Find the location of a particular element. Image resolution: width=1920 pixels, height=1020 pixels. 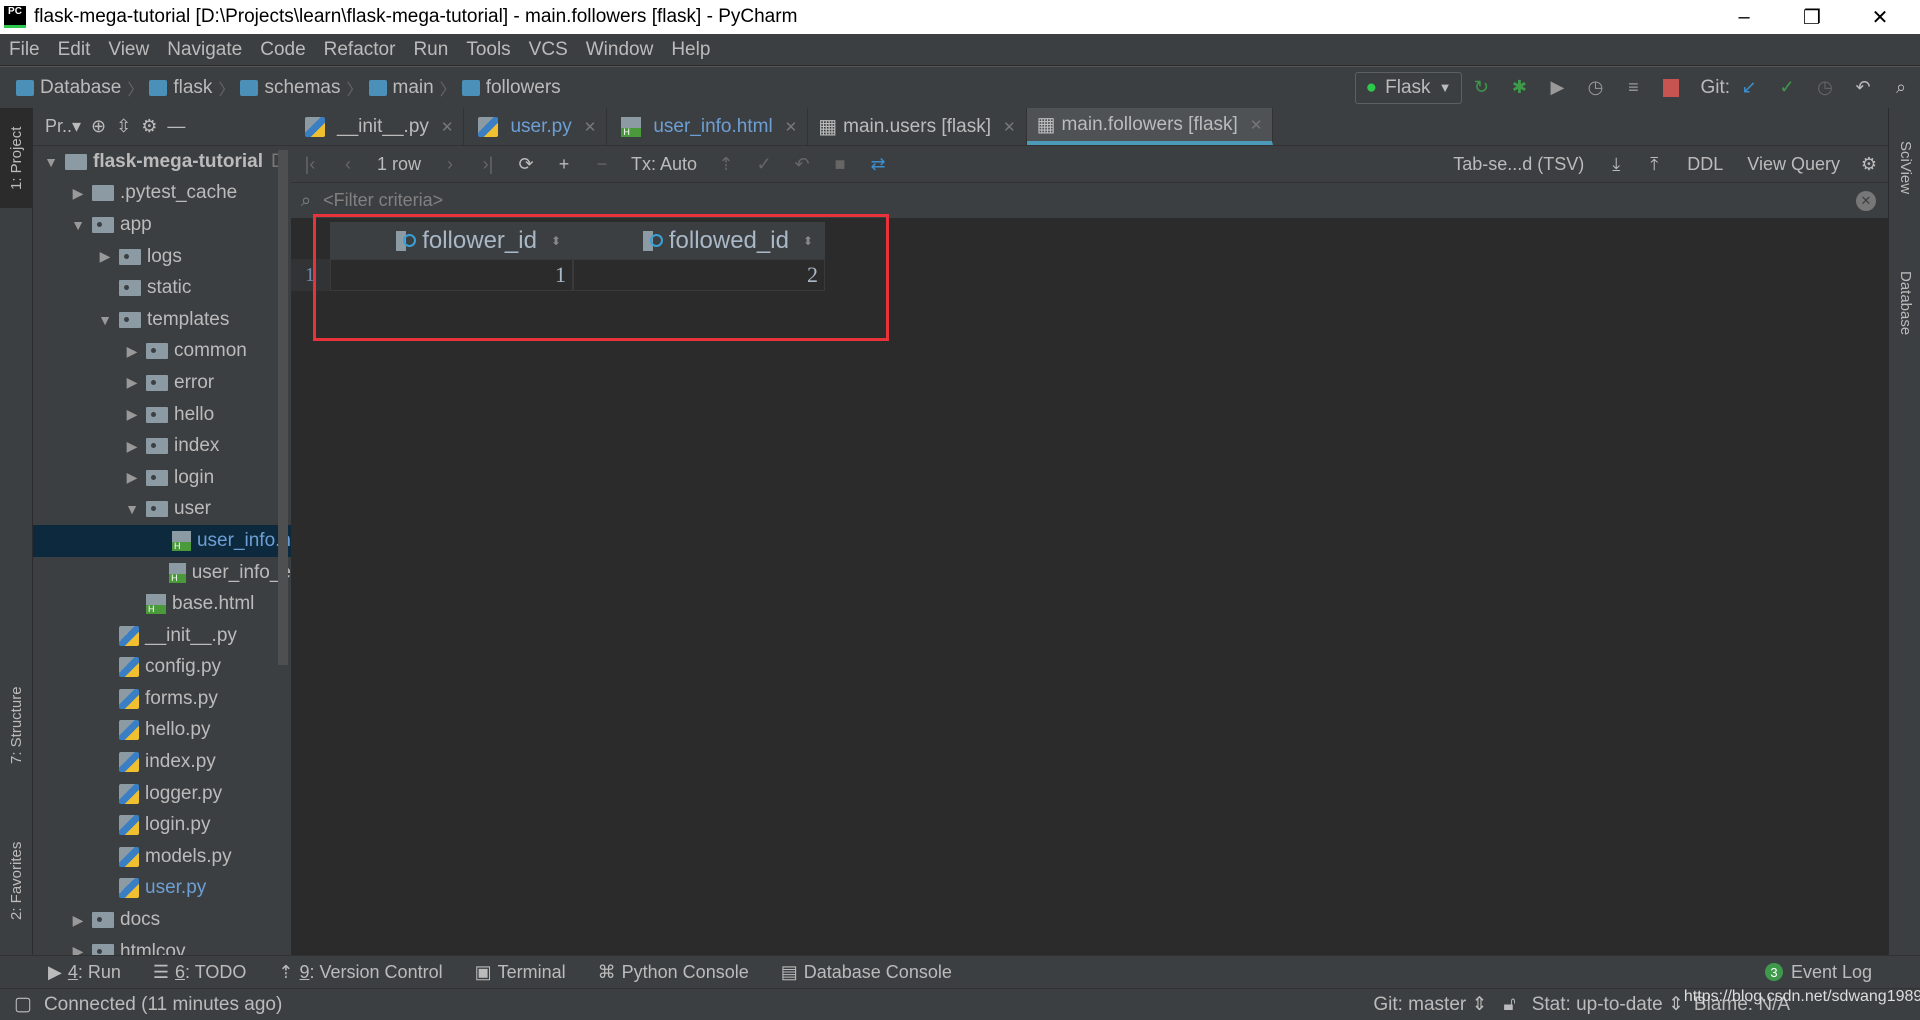

settings-gear-icon: ⚙ is located at coordinates (1869, 164).